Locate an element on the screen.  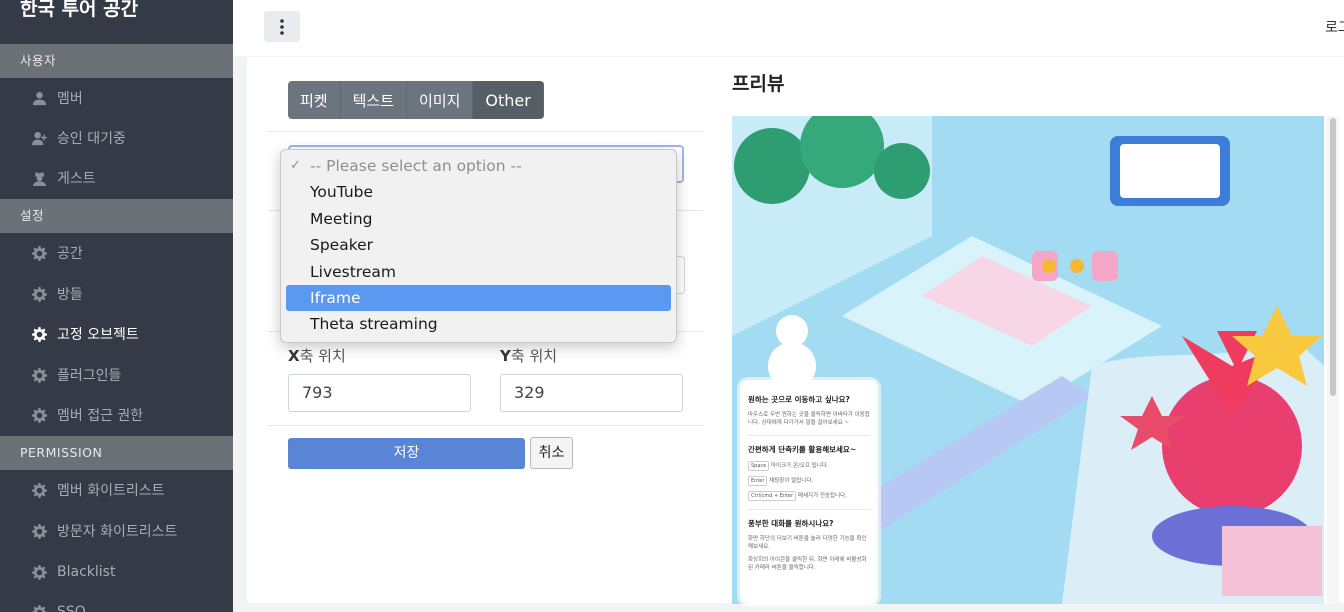
kebab-icon is located at coordinates (282, 26).